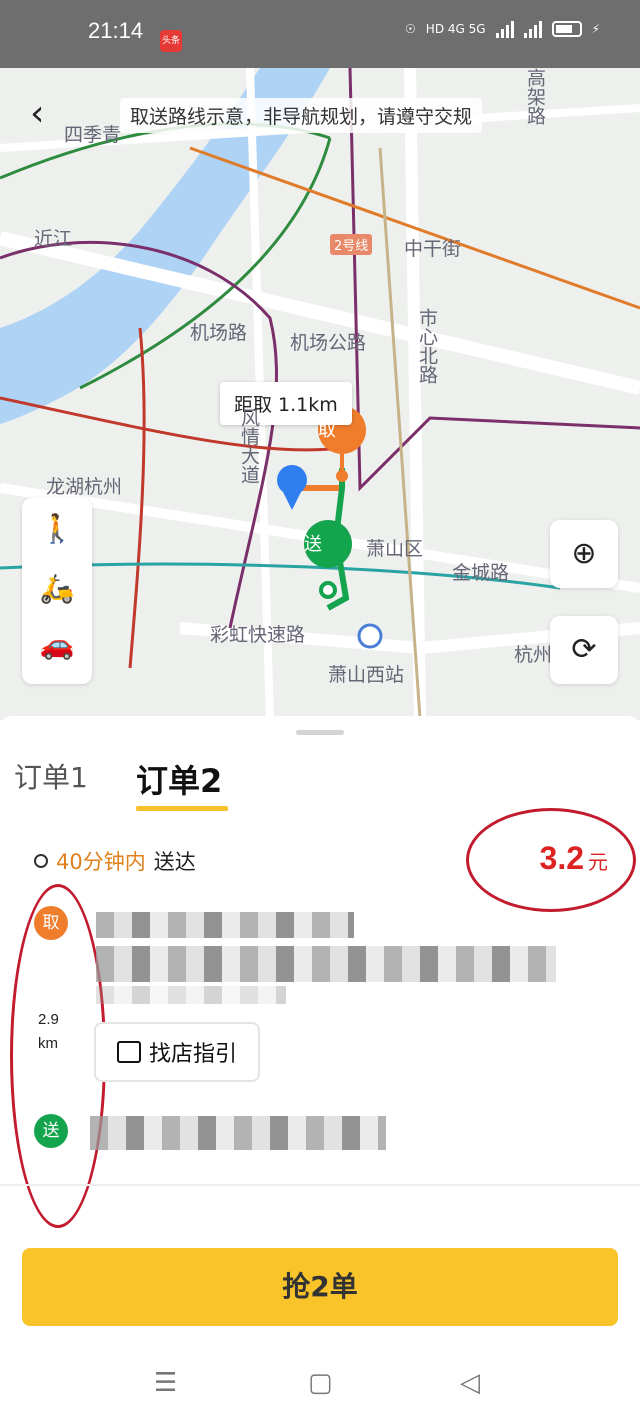 The image size is (640, 1422). I want to click on metro-line-badge: 2号线, so click(351, 244).